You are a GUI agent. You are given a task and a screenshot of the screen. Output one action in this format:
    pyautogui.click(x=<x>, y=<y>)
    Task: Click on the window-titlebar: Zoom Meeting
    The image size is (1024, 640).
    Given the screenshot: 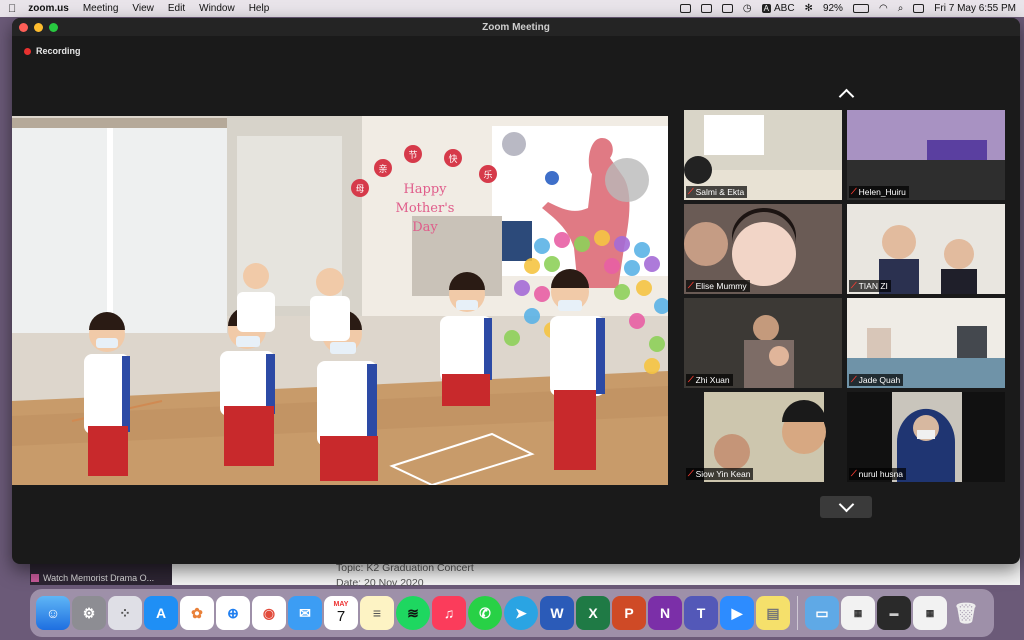 What is the action you would take?
    pyautogui.click(x=516, y=27)
    